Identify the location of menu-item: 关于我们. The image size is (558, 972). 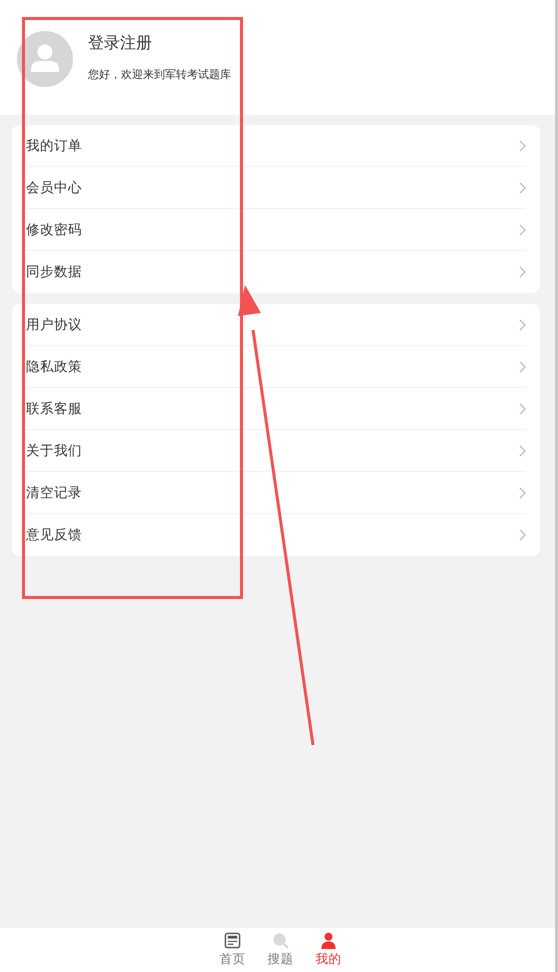
(276, 451).